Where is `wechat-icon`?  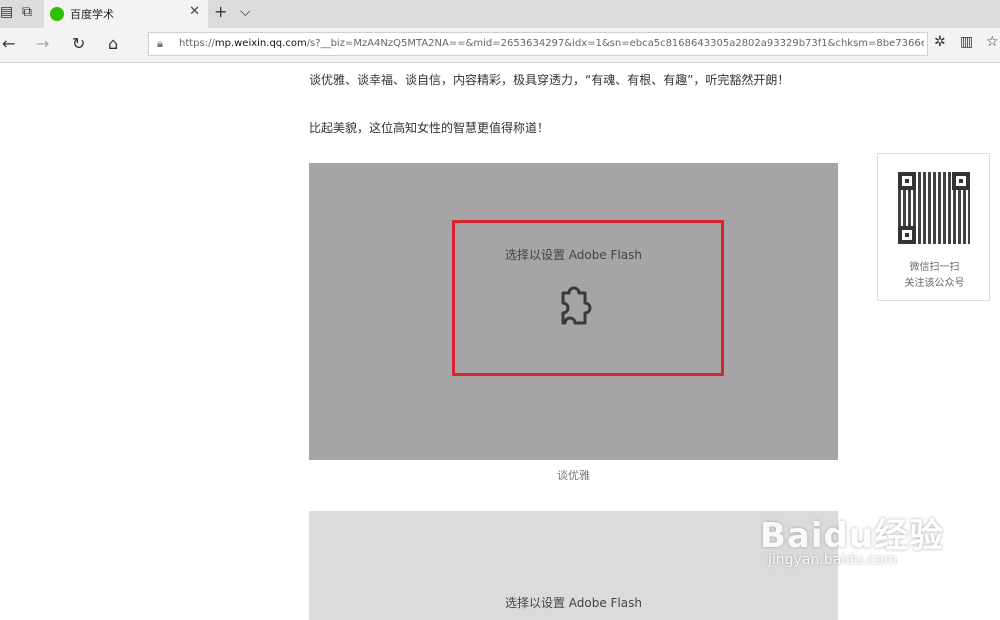
wechat-icon is located at coordinates (57, 14).